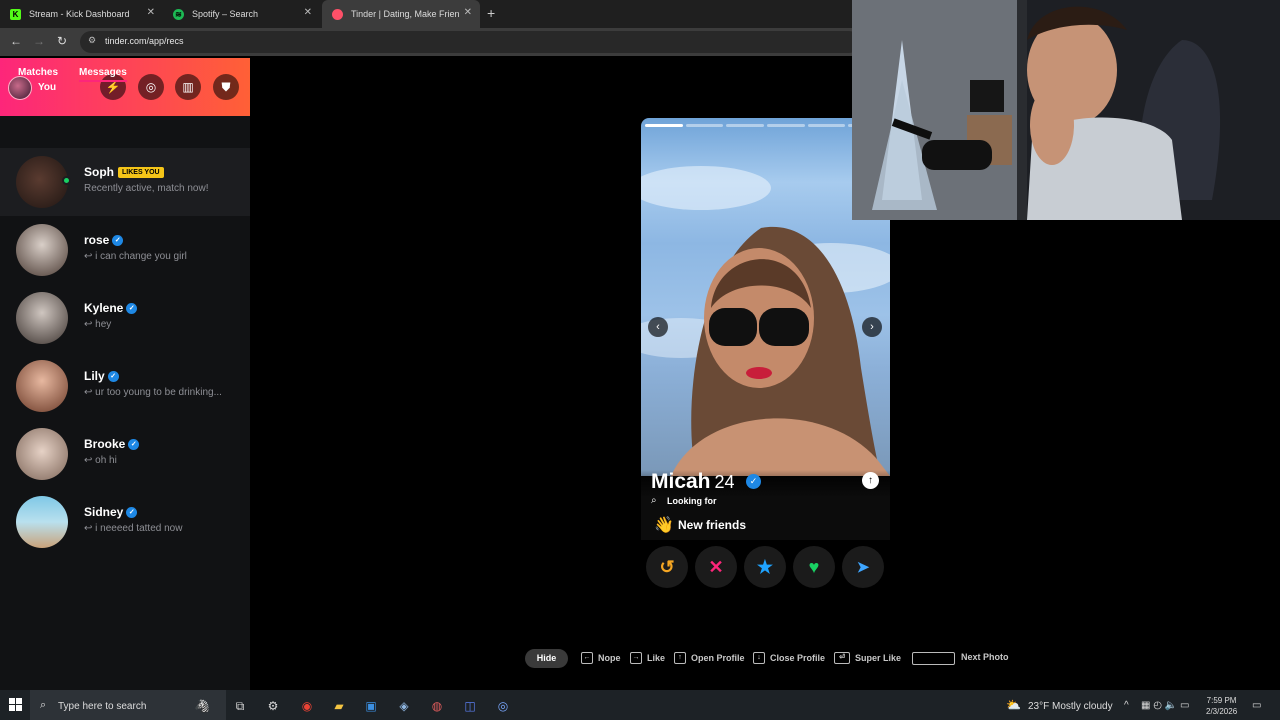 This screenshot has height=720, width=1280. I want to click on chevron-up-icon: ^, so click(1126, 705).